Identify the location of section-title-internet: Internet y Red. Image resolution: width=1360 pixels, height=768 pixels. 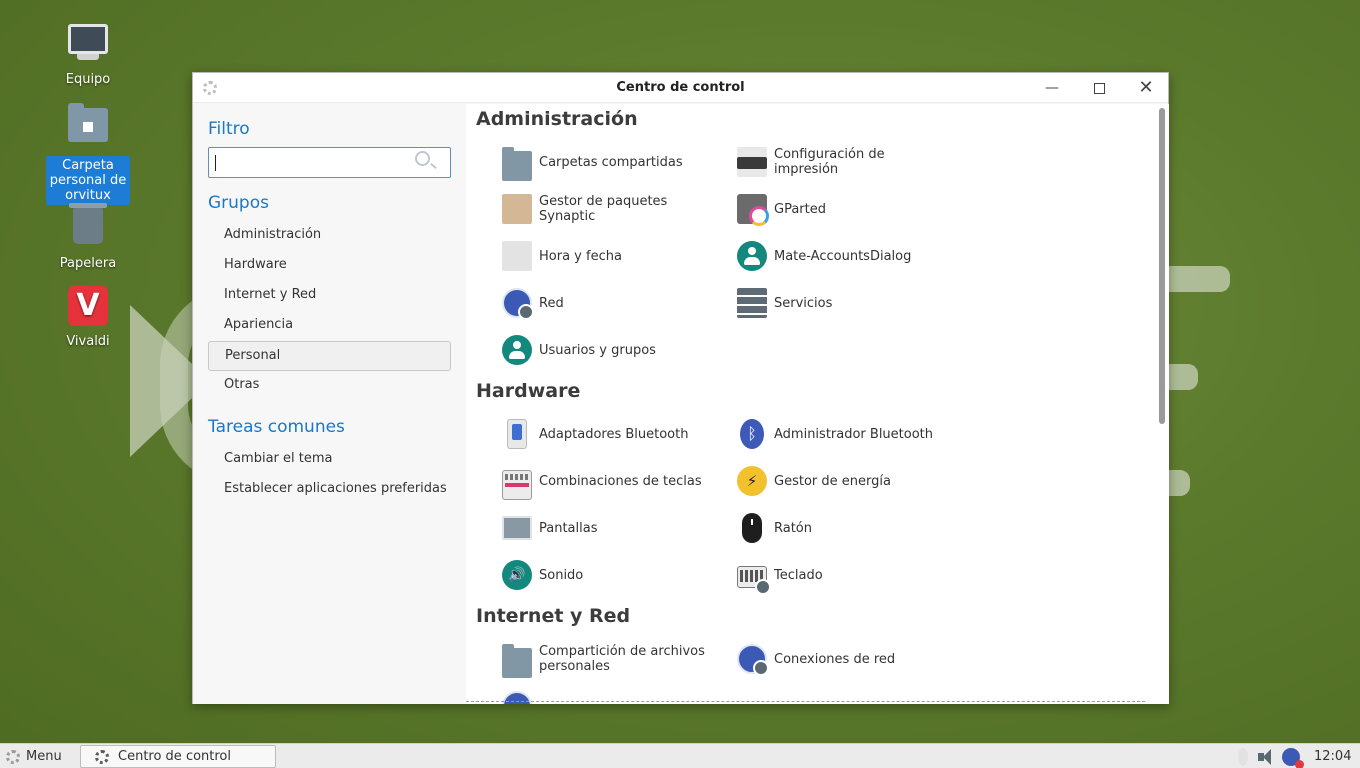
(553, 616).